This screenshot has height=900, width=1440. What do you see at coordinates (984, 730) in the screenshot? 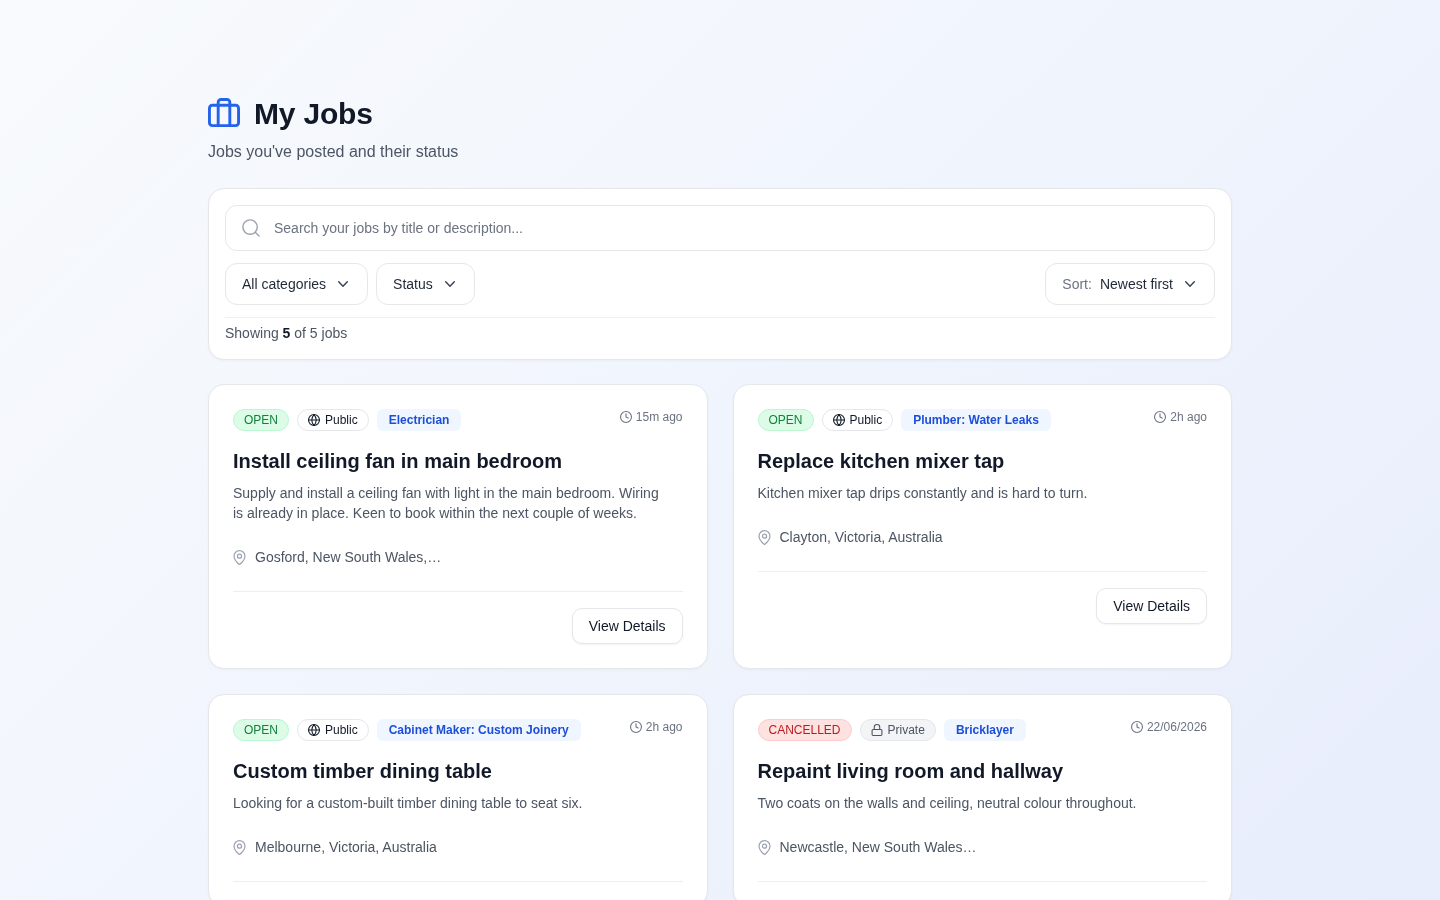
I see `category-tag: Bricklayer` at bounding box center [984, 730].